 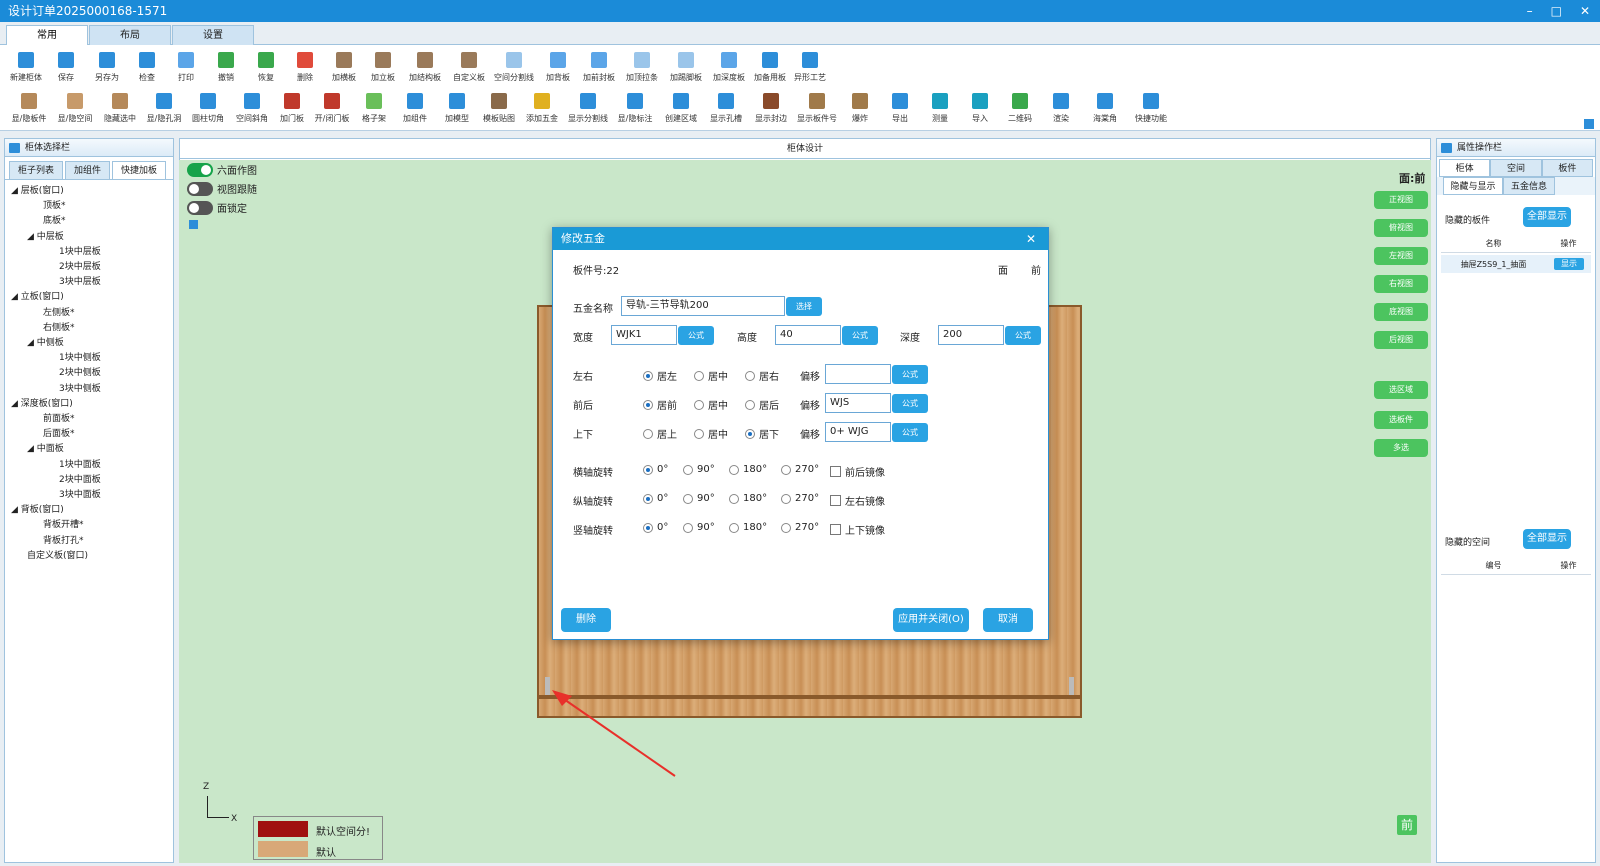 I want to click on offset-input: 0+ WJG, so click(x=858, y=432).